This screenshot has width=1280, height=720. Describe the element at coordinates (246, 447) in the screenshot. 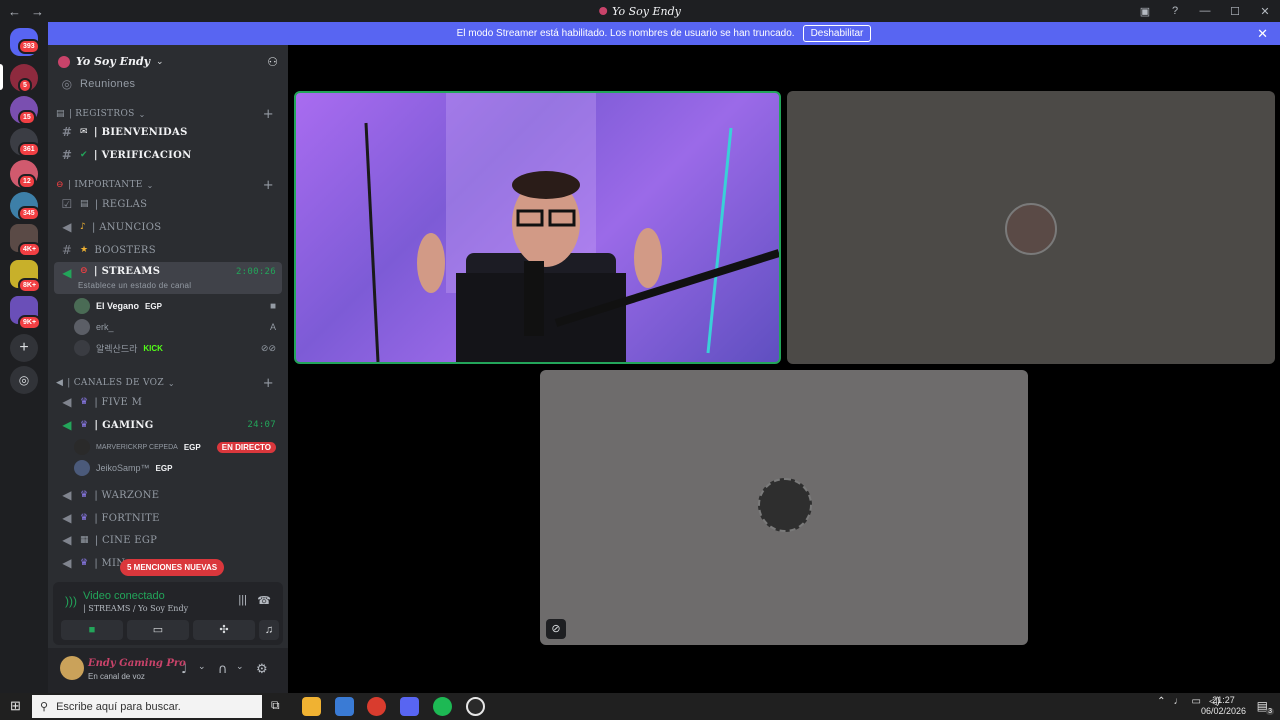

I see `live-badge: EN DIRECTO` at that location.